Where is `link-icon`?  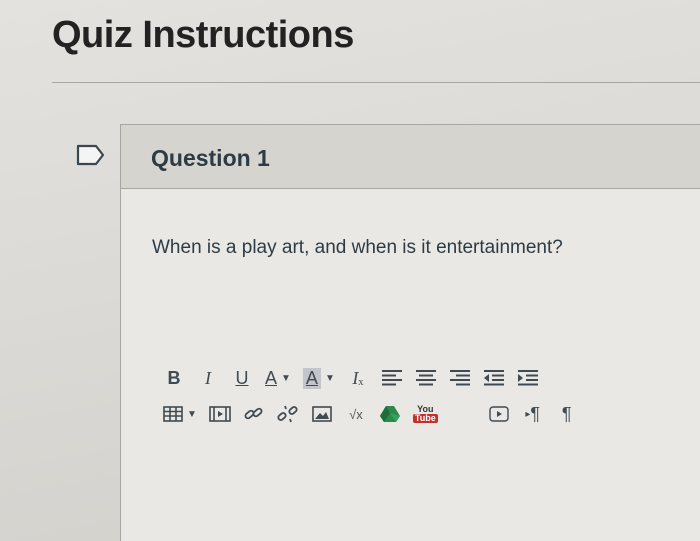
link-icon is located at coordinates (254, 414).